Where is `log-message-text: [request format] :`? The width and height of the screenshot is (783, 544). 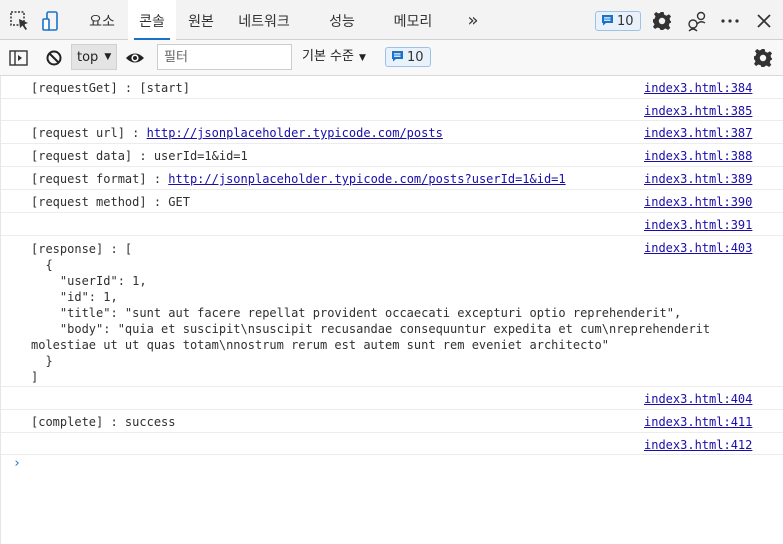 log-message-text: [request format] : is located at coordinates (100, 179).